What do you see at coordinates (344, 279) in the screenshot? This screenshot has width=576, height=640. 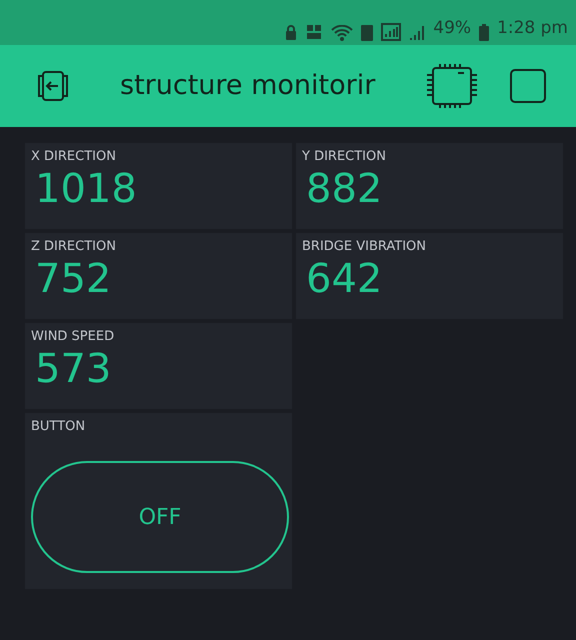 I see `widget-value: 642` at bounding box center [344, 279].